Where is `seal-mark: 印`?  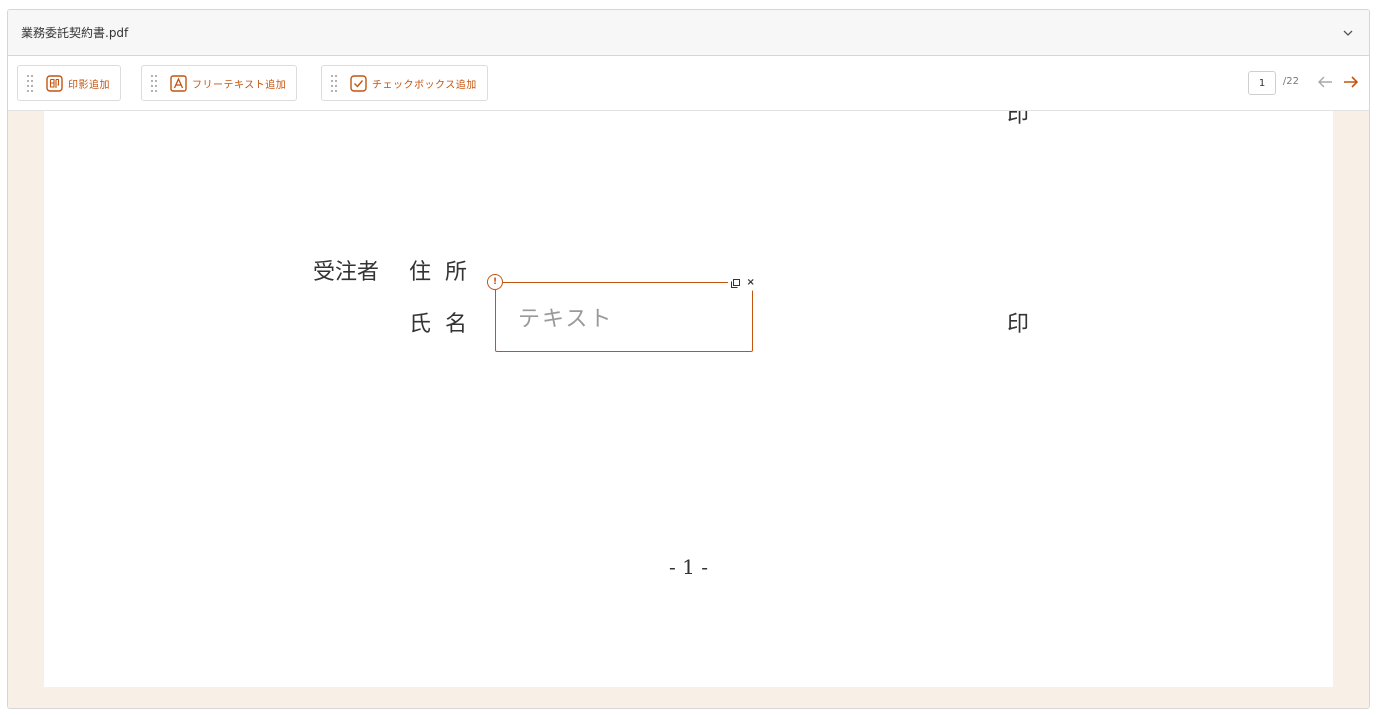 seal-mark: 印 is located at coordinates (1018, 324).